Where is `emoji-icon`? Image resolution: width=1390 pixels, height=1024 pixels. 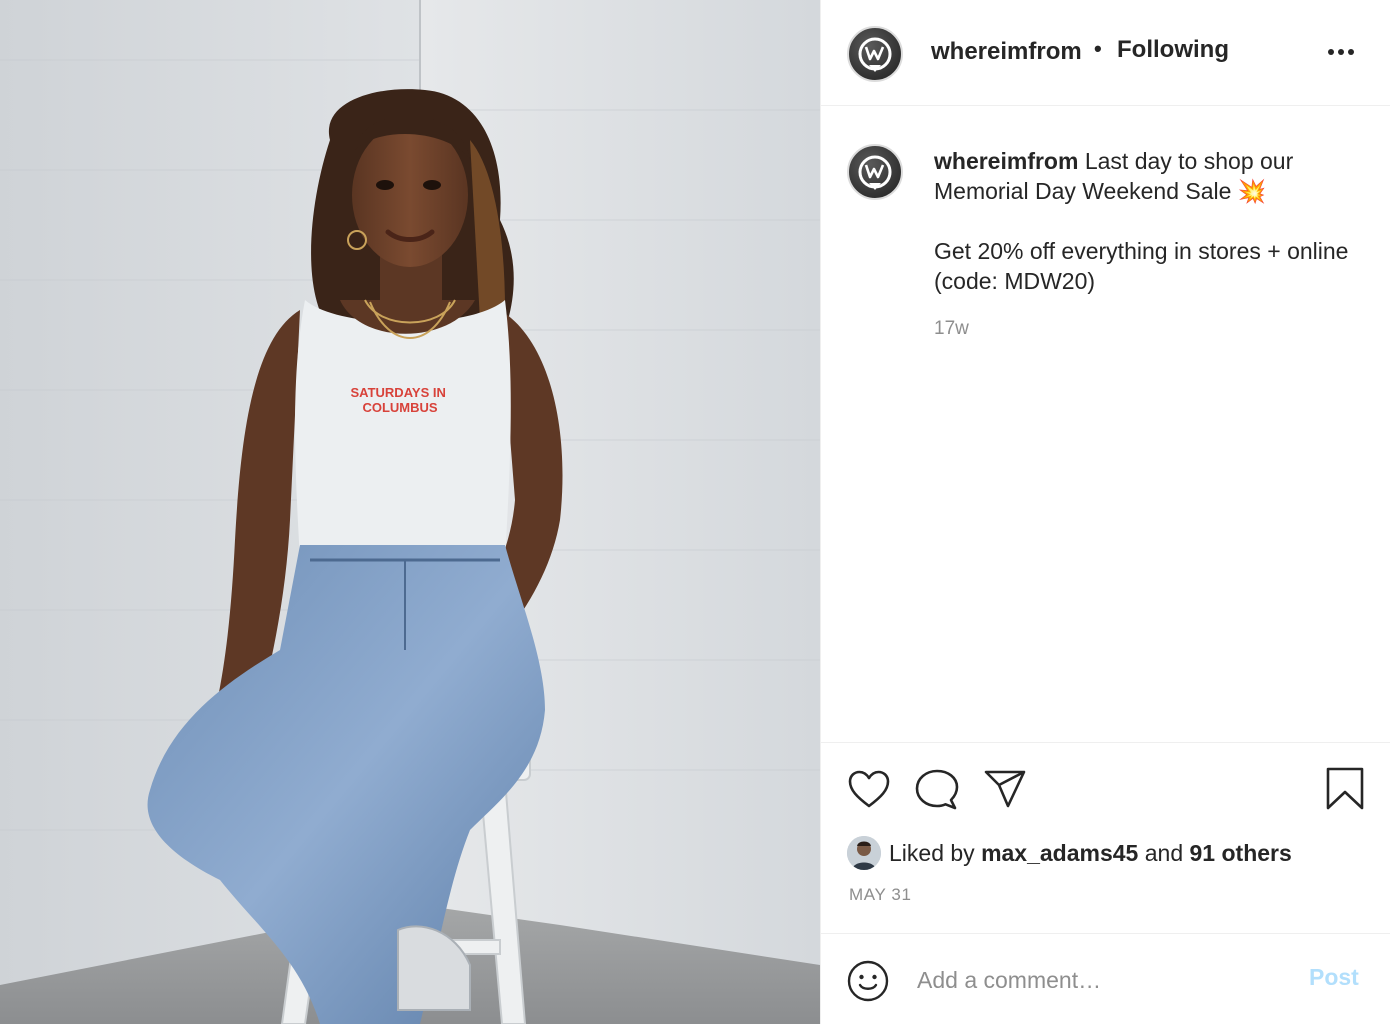 emoji-icon is located at coordinates (868, 981).